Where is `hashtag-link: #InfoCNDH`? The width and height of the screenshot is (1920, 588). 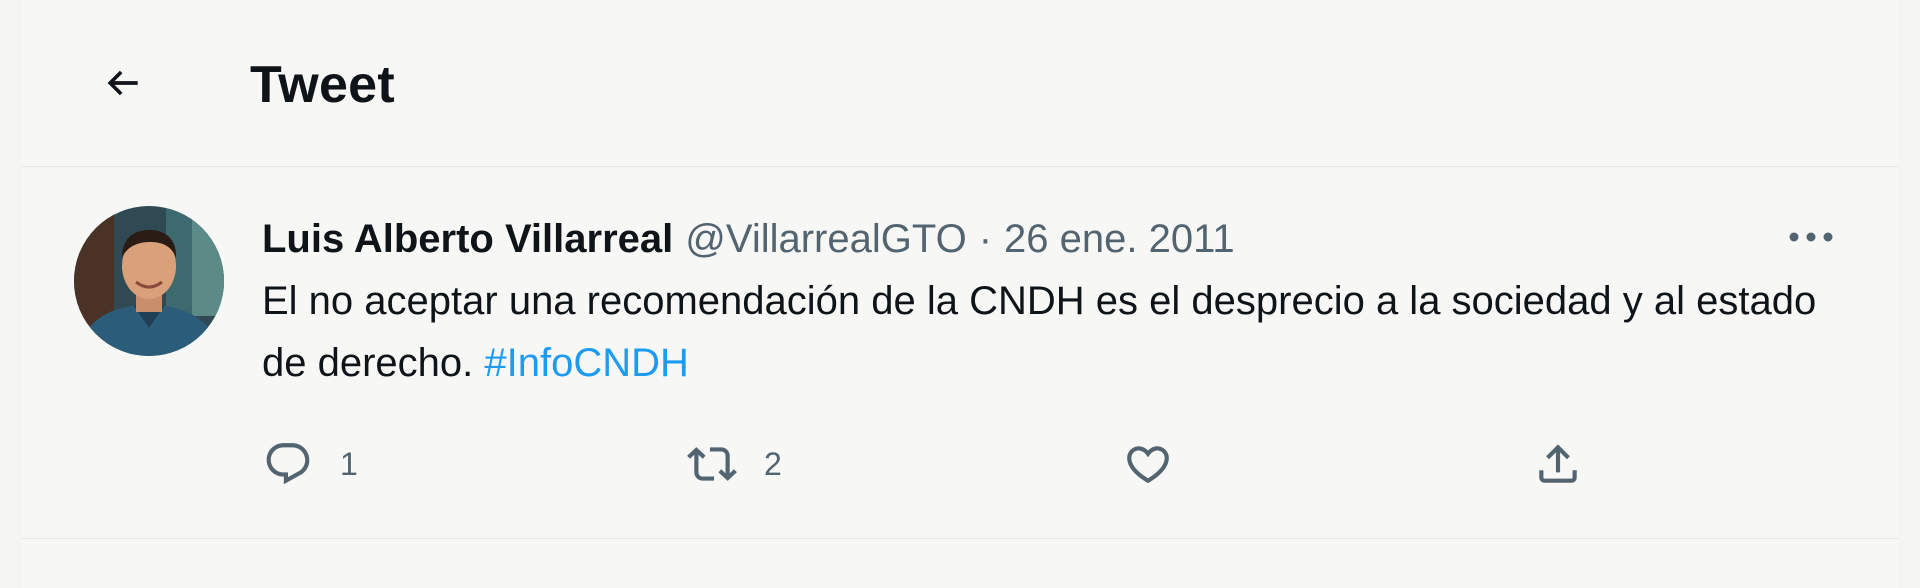
hashtag-link: #InfoCNDH is located at coordinates (586, 363).